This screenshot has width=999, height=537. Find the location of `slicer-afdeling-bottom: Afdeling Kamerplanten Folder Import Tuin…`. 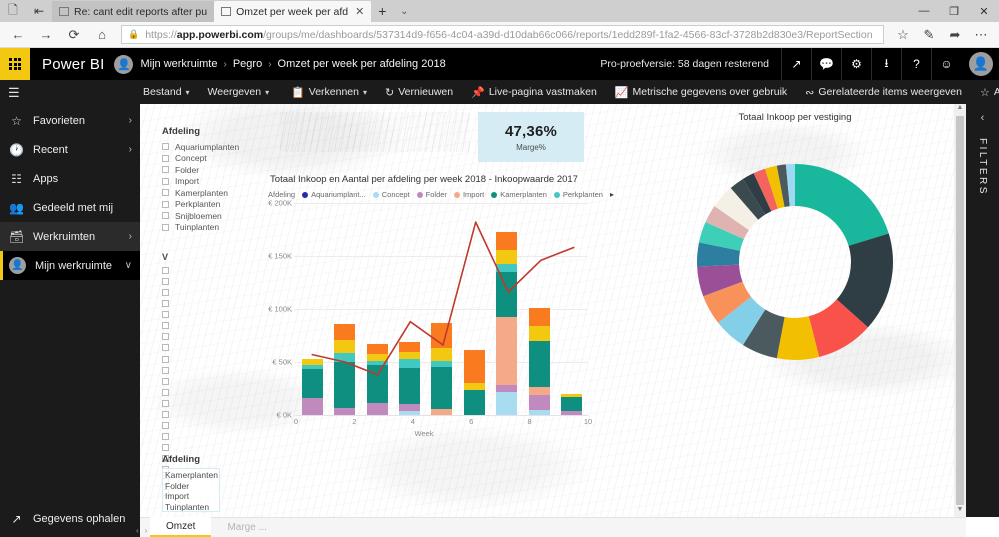

slicer-afdeling-bottom: Afdeling Kamerplanten Folder Import Tuin… is located at coordinates (191, 483).